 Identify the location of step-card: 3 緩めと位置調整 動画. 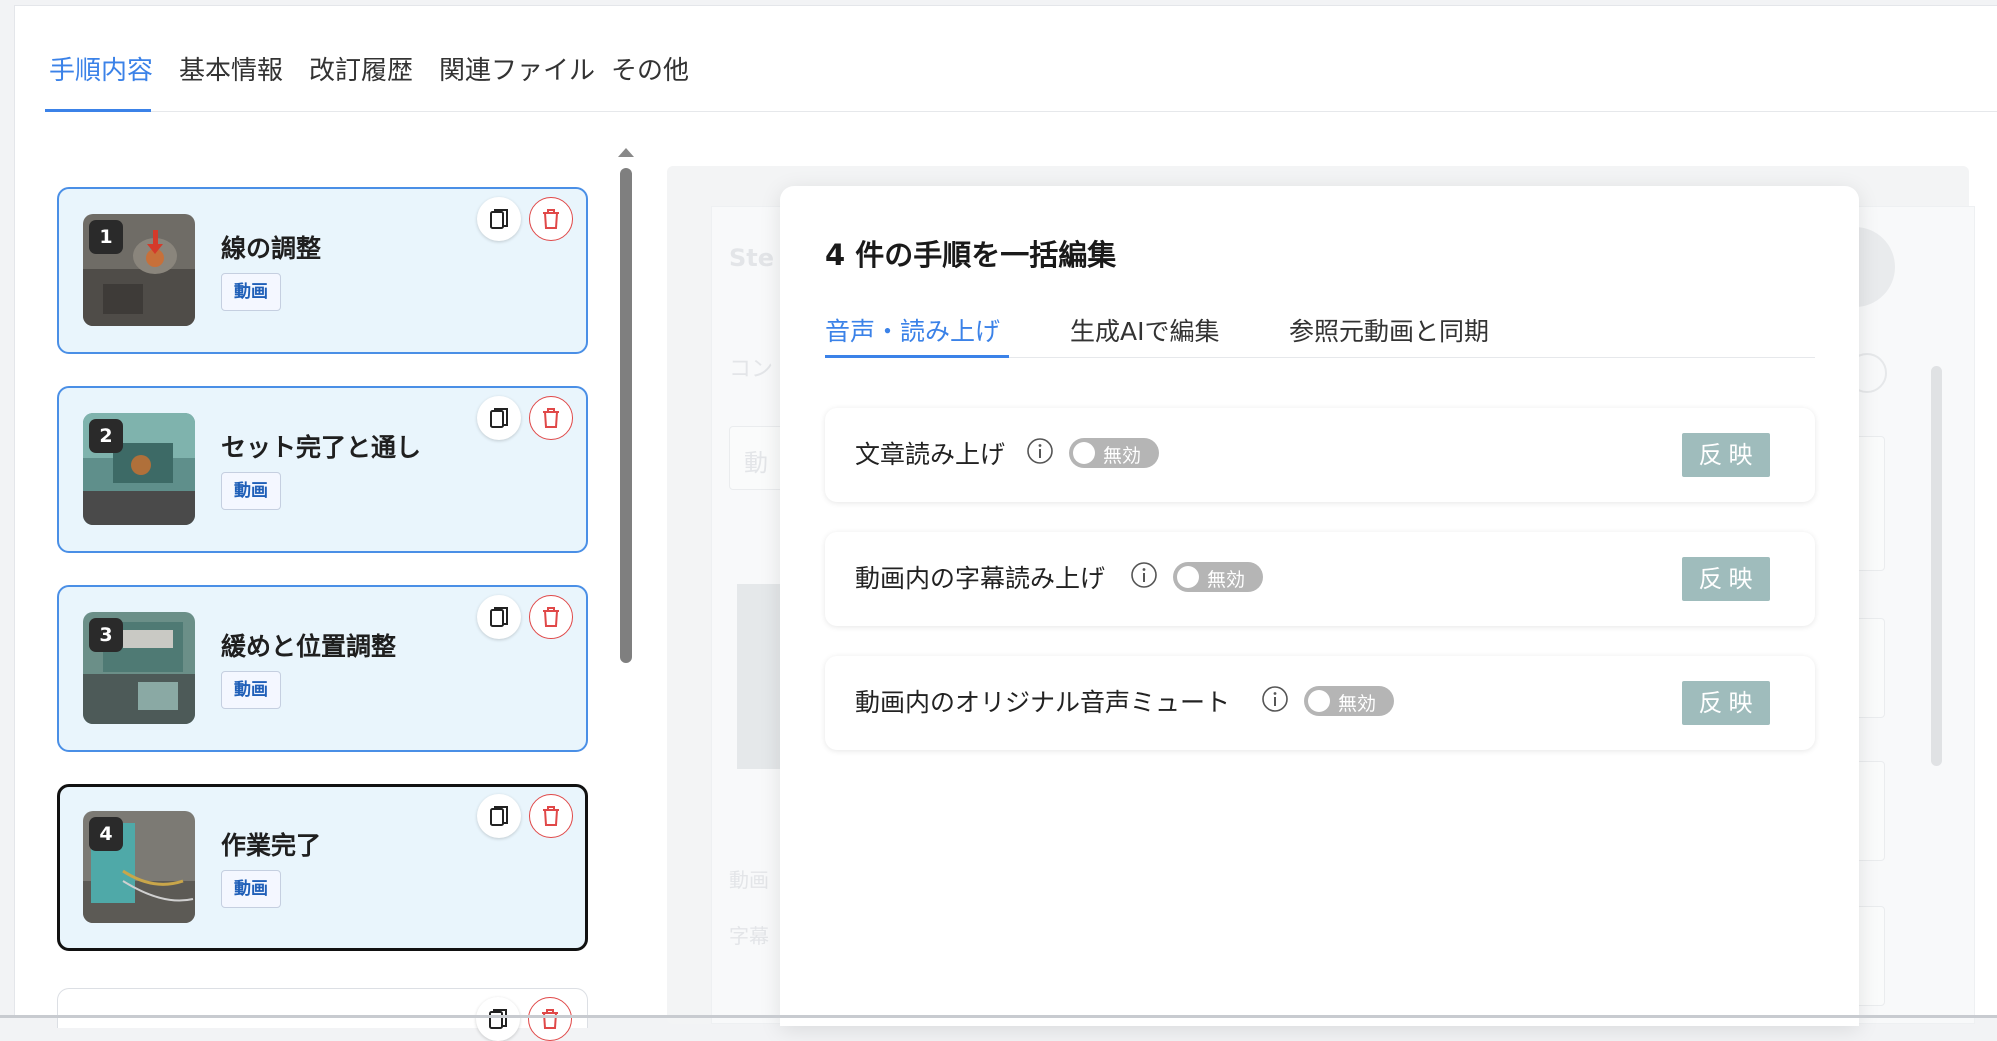
(322, 668).